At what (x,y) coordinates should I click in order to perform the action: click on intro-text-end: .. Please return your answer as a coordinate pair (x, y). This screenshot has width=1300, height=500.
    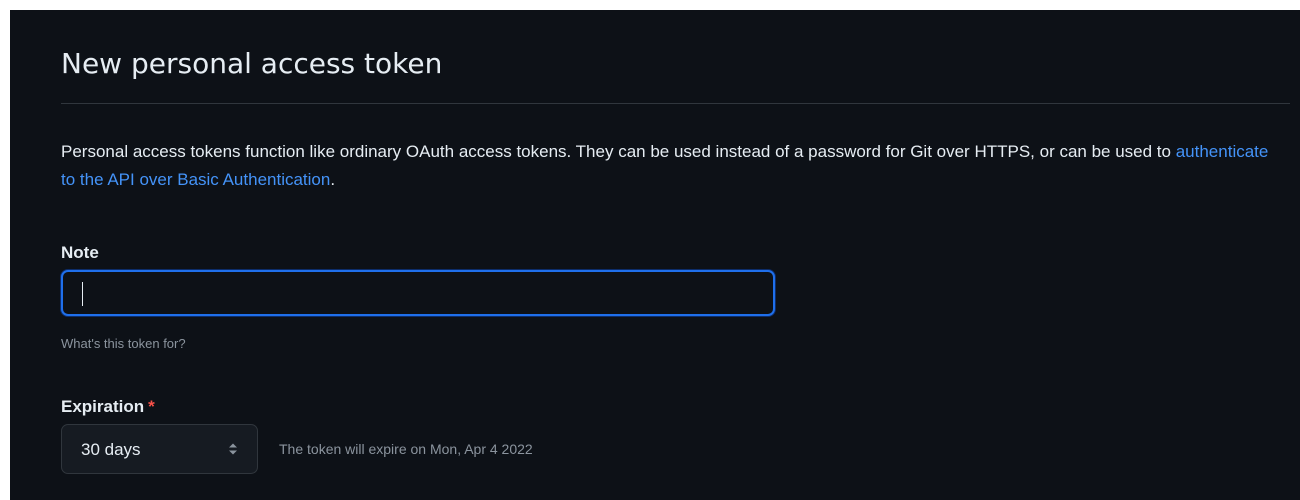
    Looking at the image, I should click on (333, 179).